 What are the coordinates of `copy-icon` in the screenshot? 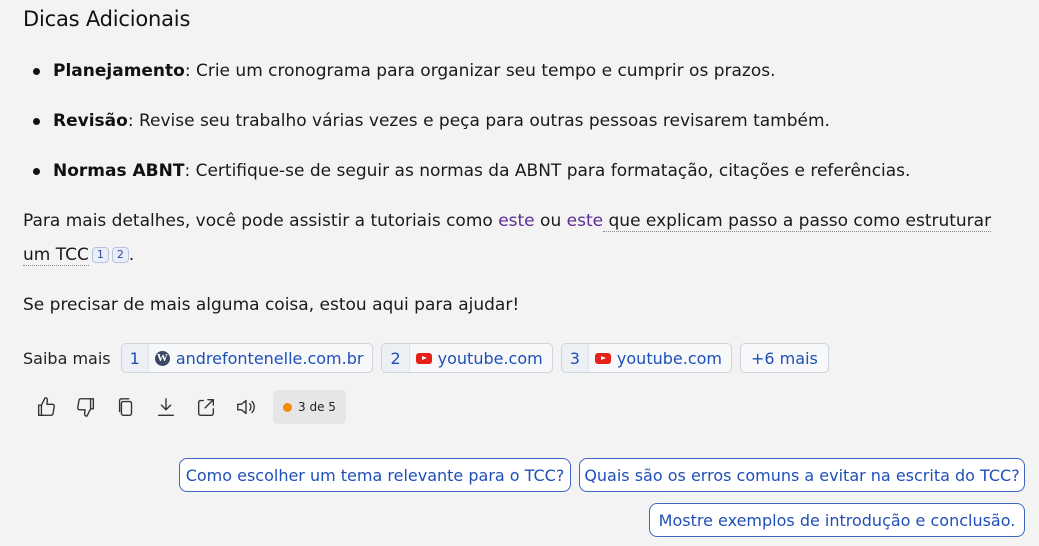 It's located at (125, 407).